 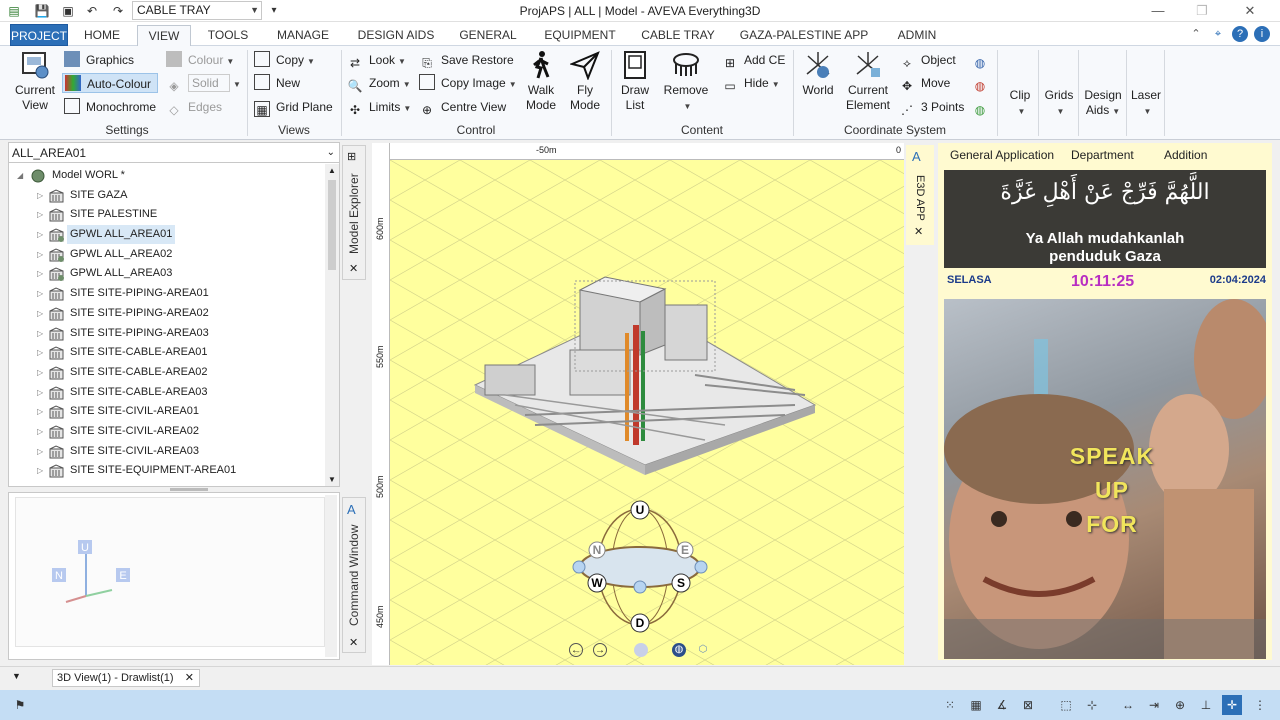 What do you see at coordinates (468, 83) in the screenshot?
I see `copy-image-button: Copy Image ▼` at bounding box center [468, 83].